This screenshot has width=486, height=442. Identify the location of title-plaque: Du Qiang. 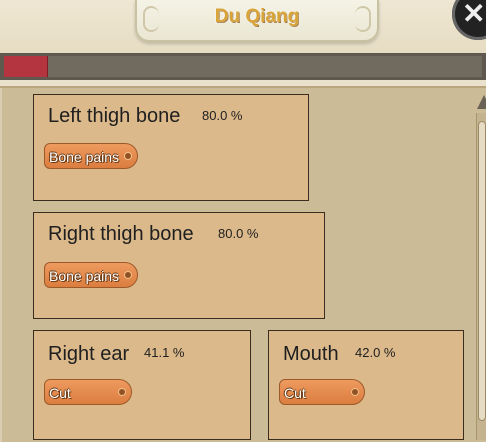
(257, 21).